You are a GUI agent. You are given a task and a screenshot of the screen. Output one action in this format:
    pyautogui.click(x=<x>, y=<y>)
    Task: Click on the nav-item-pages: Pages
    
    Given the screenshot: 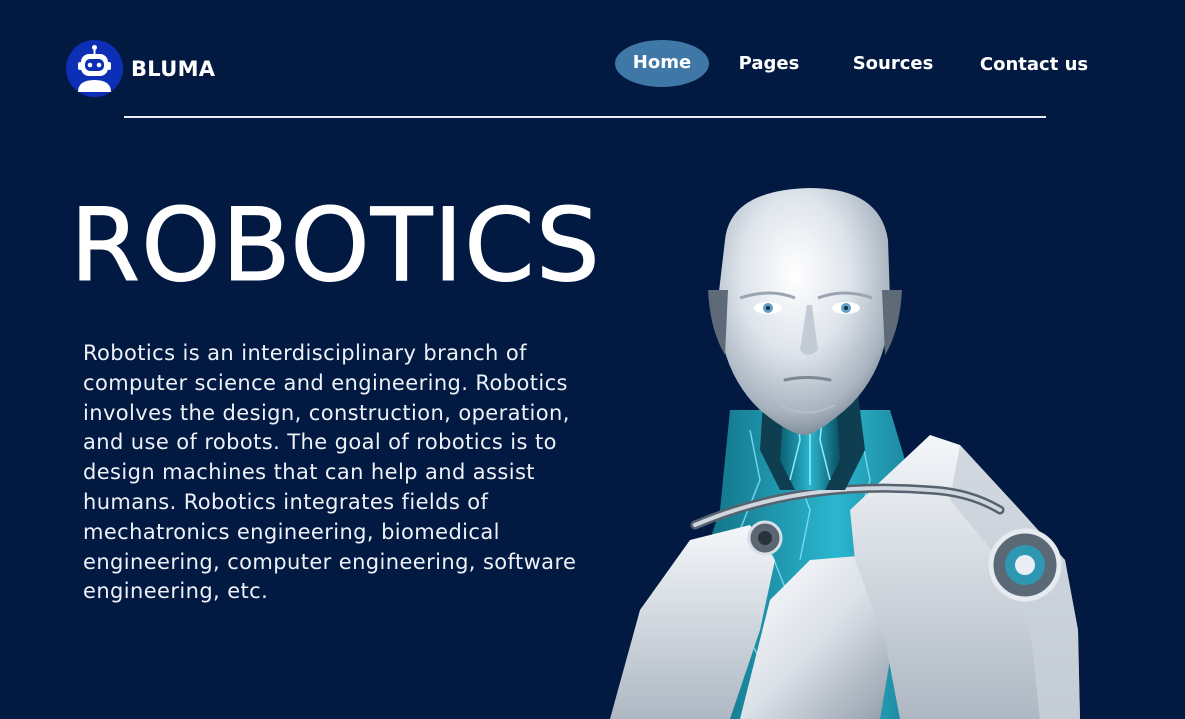 What is the action you would take?
    pyautogui.click(x=769, y=63)
    